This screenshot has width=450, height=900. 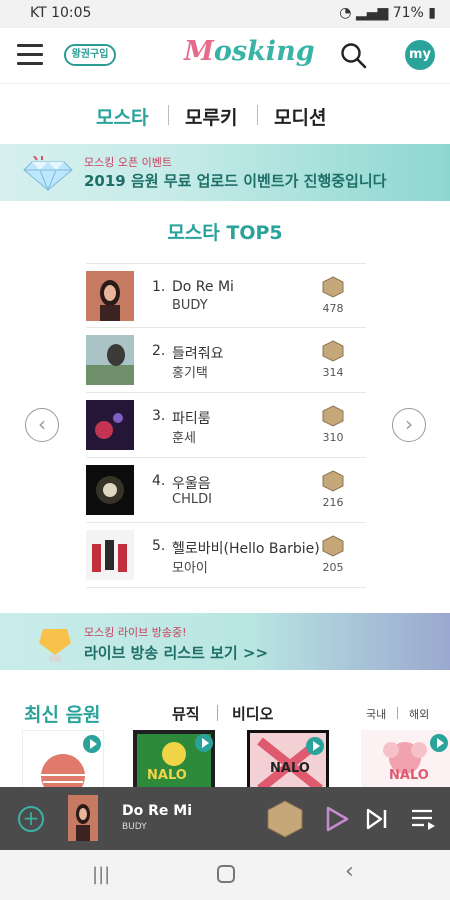 I want to click on app-logo: Mosking, so click(x=249, y=51).